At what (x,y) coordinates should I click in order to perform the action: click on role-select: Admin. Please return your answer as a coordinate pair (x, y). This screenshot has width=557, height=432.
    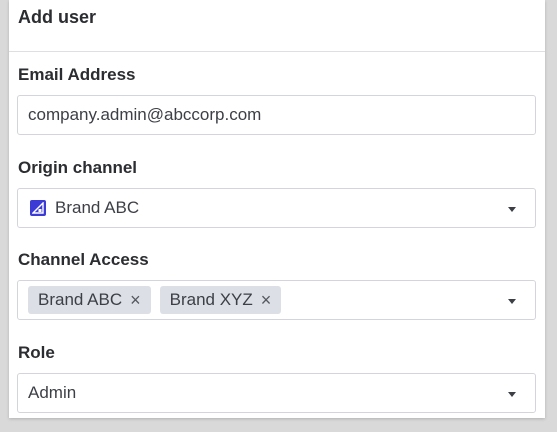
    Looking at the image, I should click on (276, 393).